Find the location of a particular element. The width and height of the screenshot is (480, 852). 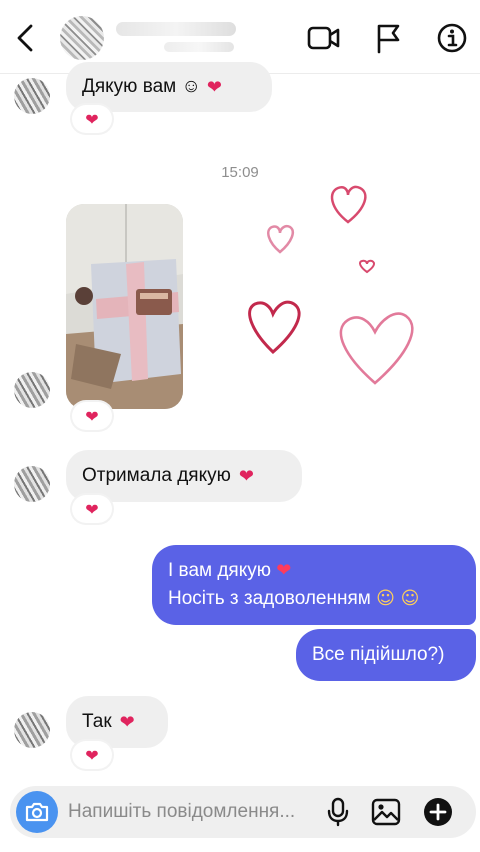

message-input is located at coordinates (199, 812).